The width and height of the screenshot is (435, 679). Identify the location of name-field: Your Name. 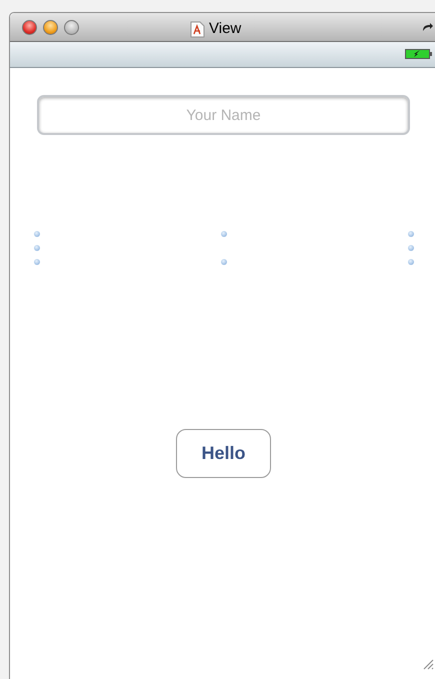
(223, 115).